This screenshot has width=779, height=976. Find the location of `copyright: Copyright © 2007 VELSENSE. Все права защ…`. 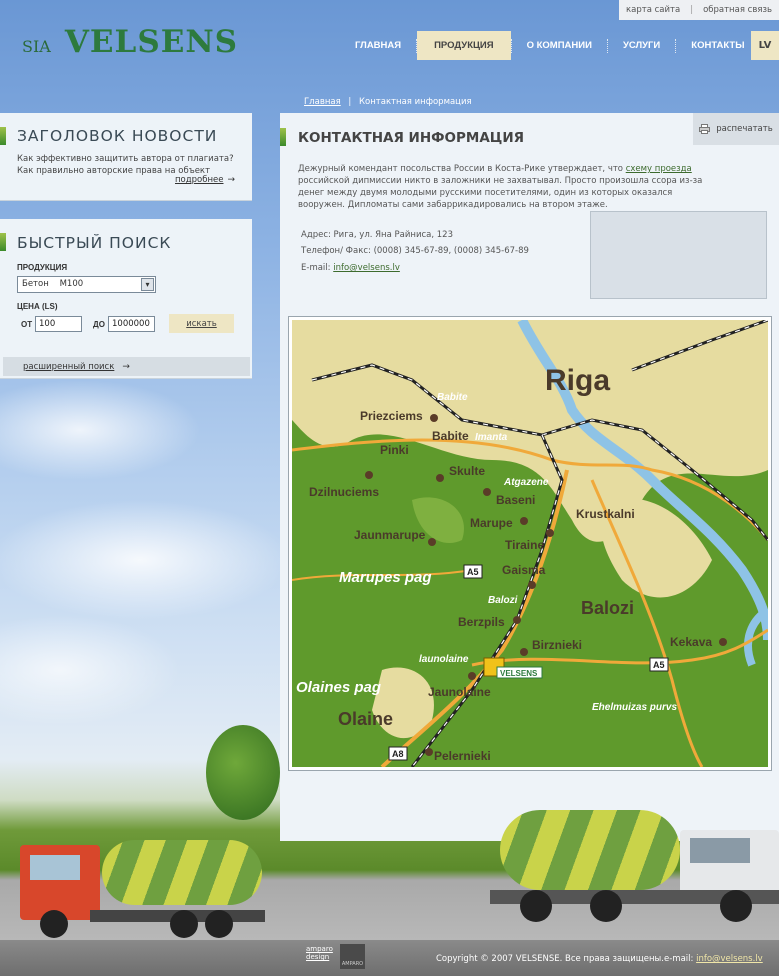

copyright: Copyright © 2007 VELSENSE. Все права защ… is located at coordinates (550, 959).